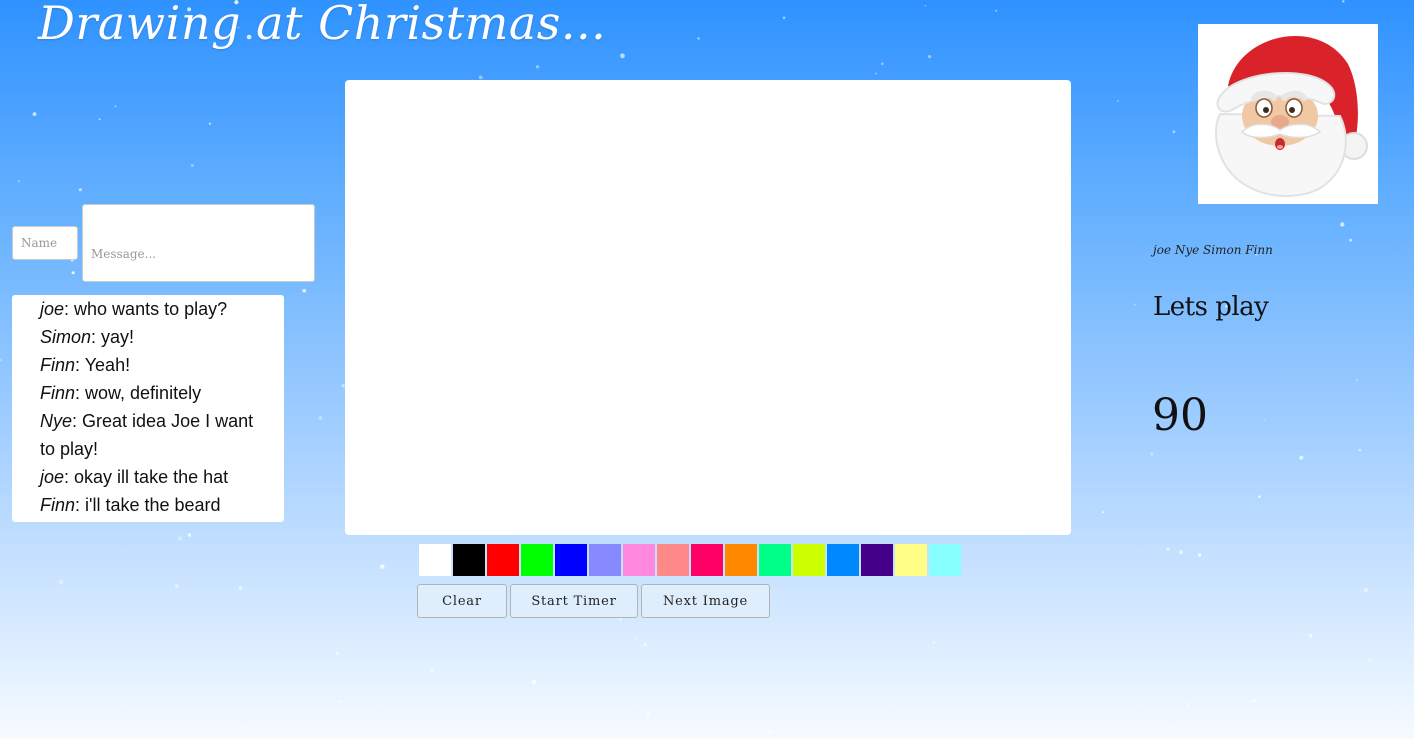 The width and height of the screenshot is (1414, 739). What do you see at coordinates (1211, 307) in the screenshot?
I see `game-prompt: Lets play` at bounding box center [1211, 307].